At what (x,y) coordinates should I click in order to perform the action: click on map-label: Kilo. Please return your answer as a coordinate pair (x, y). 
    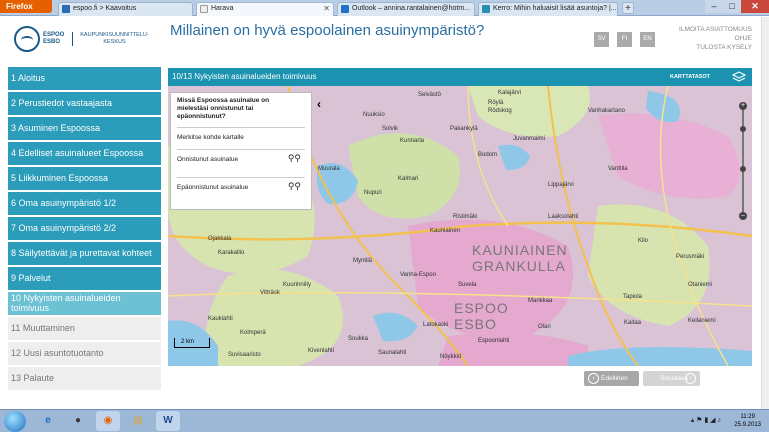
    Looking at the image, I should click on (643, 241).